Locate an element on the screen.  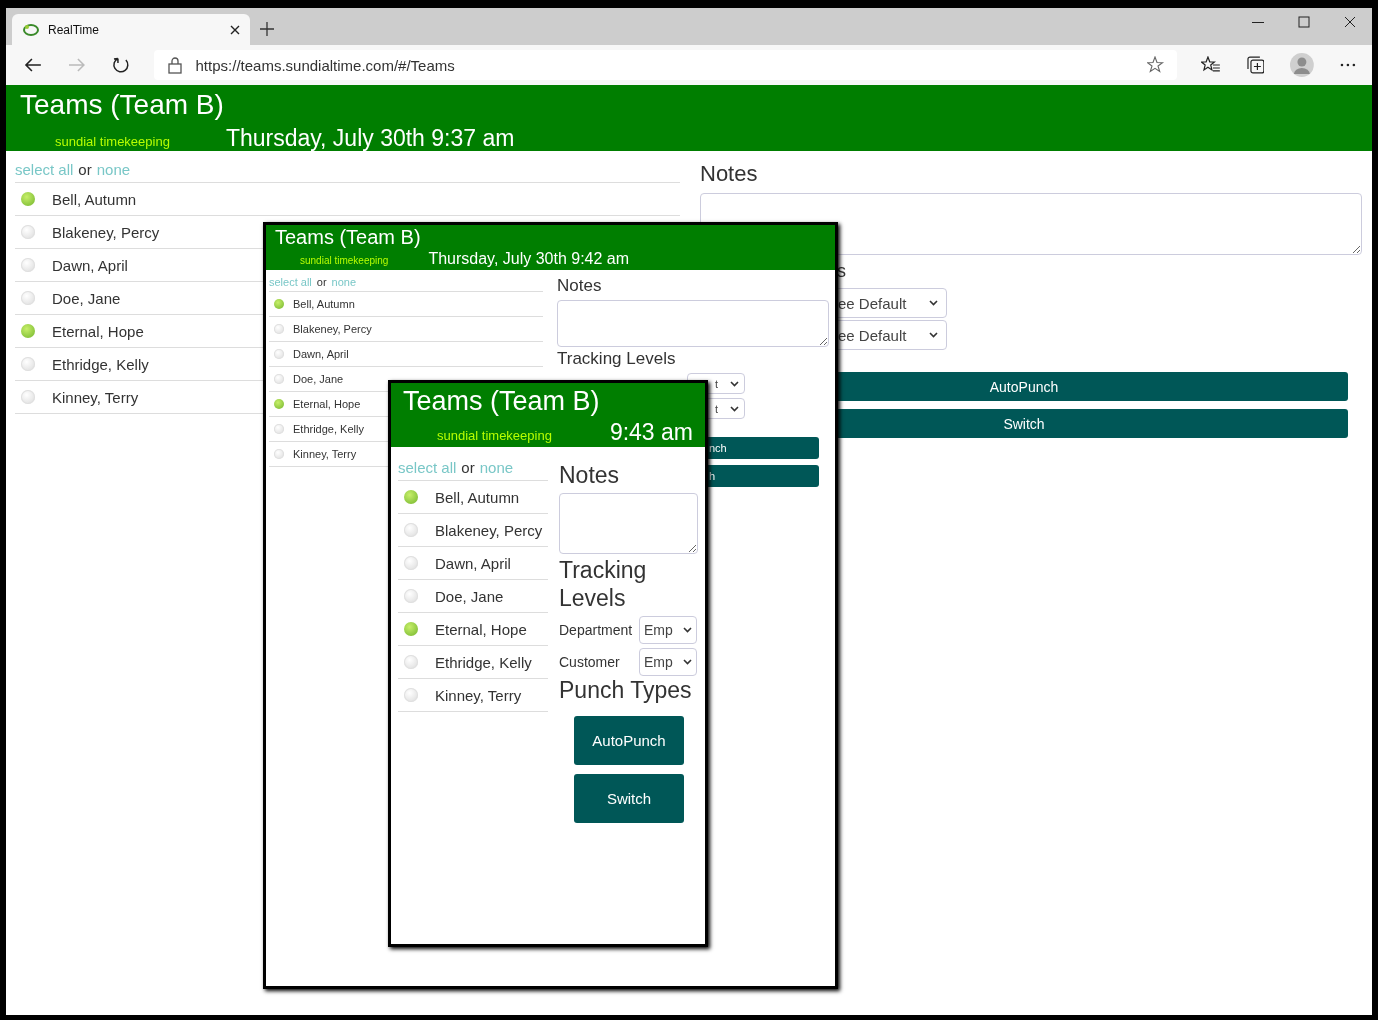
favorites-icon is located at coordinates (1210, 65).